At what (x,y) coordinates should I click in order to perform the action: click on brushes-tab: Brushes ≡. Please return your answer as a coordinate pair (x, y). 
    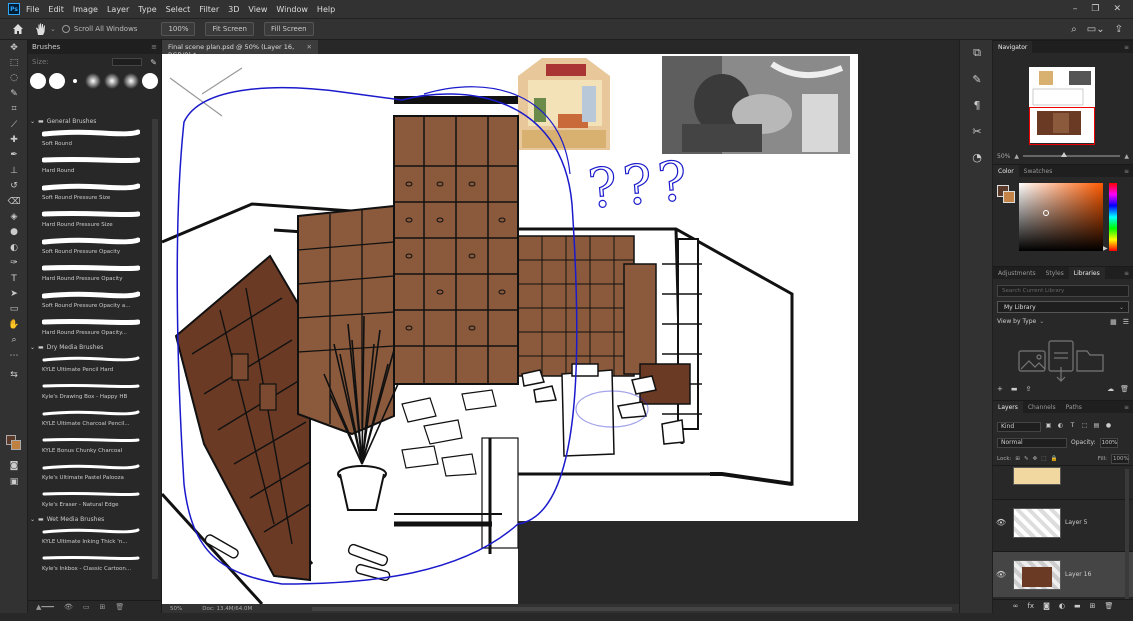
    Looking at the image, I should click on (94, 47).